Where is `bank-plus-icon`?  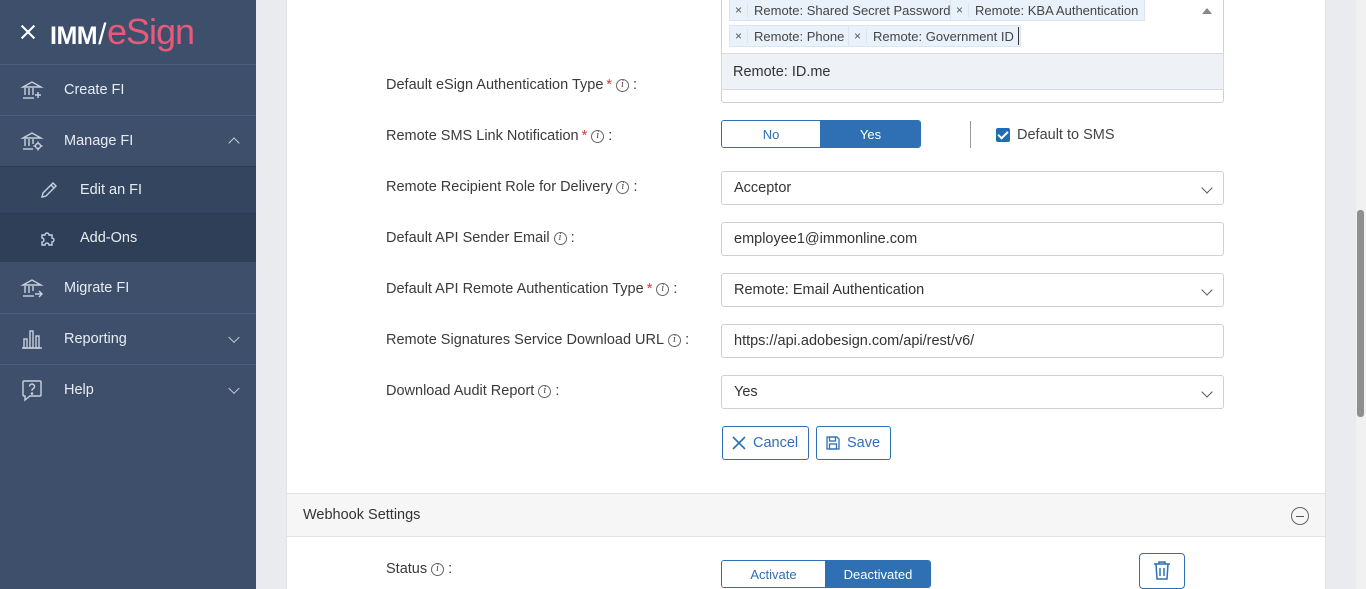 bank-plus-icon is located at coordinates (32, 90).